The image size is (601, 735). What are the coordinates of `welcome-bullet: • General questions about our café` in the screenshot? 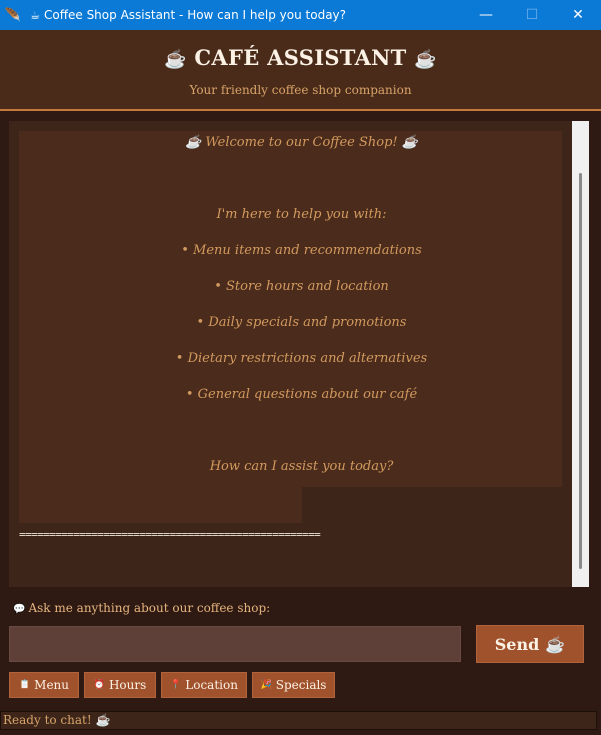 It's located at (301, 394).